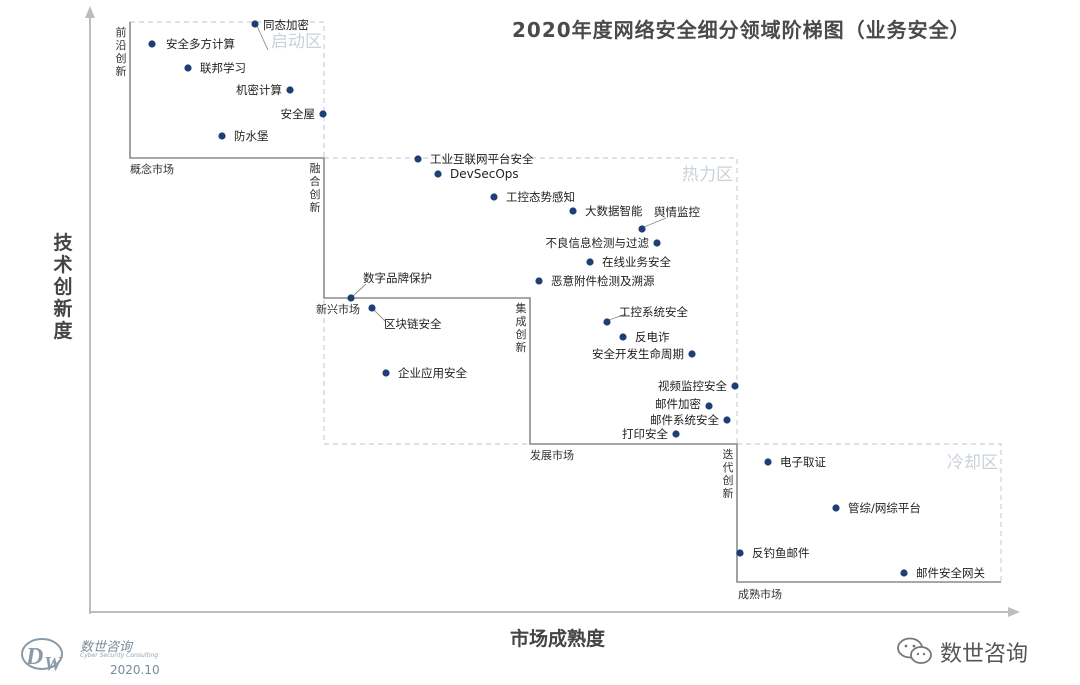 This screenshot has height=685, width=1080. What do you see at coordinates (741, 30) in the screenshot?
I see `chart-title: 2020年度网络安全细分领域阶梯图（业务安全）` at bounding box center [741, 30].